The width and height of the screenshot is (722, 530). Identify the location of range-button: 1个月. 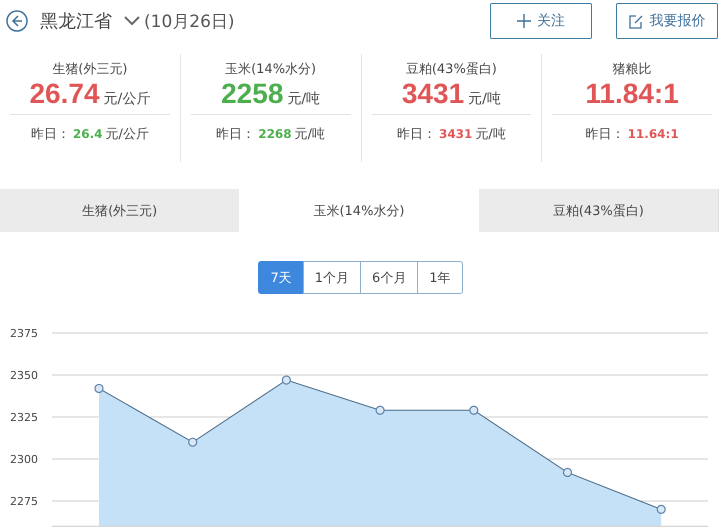
(331, 277).